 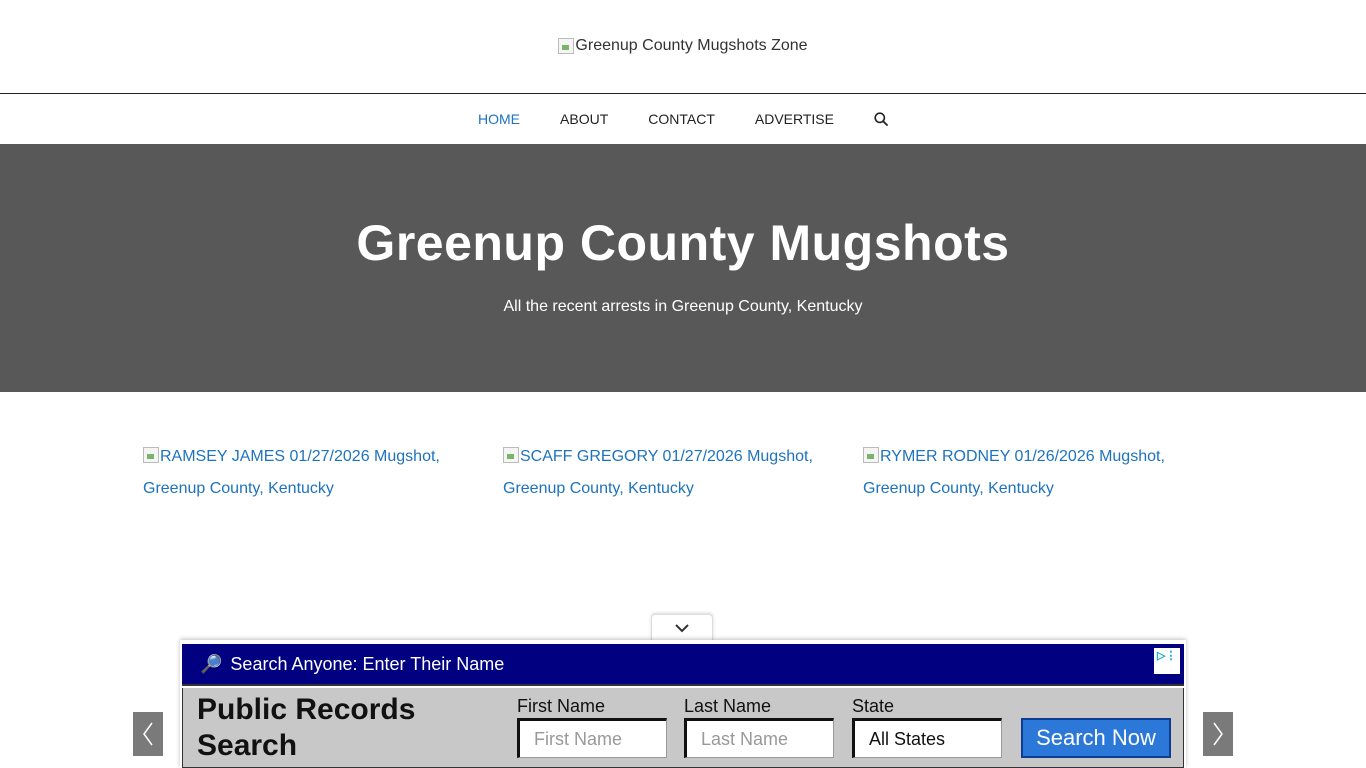 What do you see at coordinates (873, 706) in the screenshot?
I see `state-label: State` at bounding box center [873, 706].